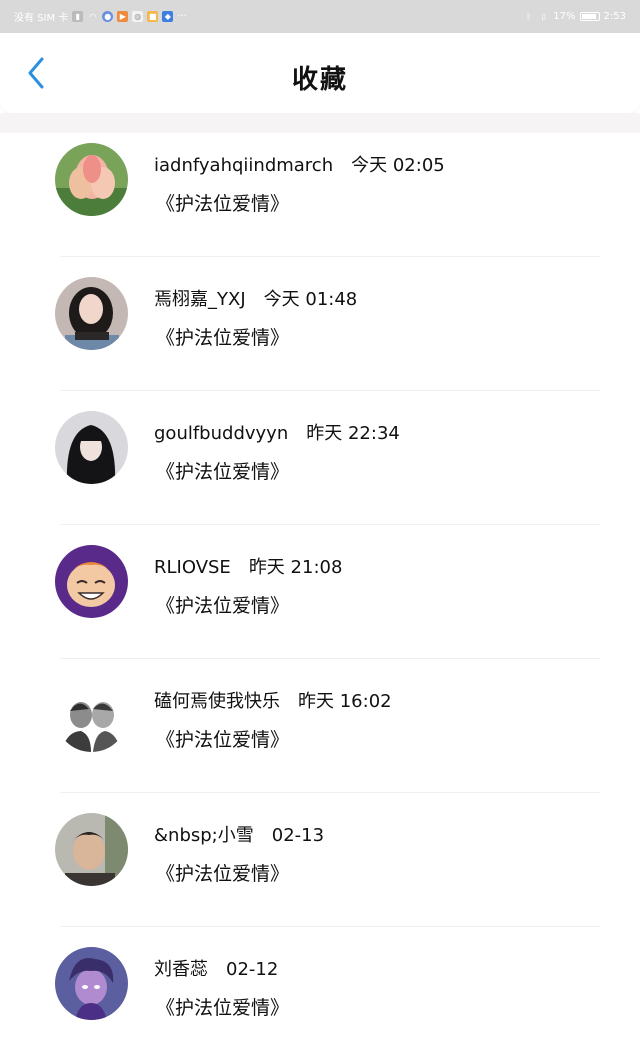 The image size is (640, 1061). Describe the element at coordinates (345, 701) in the screenshot. I see `timestamp: 昨天 16:02` at that location.